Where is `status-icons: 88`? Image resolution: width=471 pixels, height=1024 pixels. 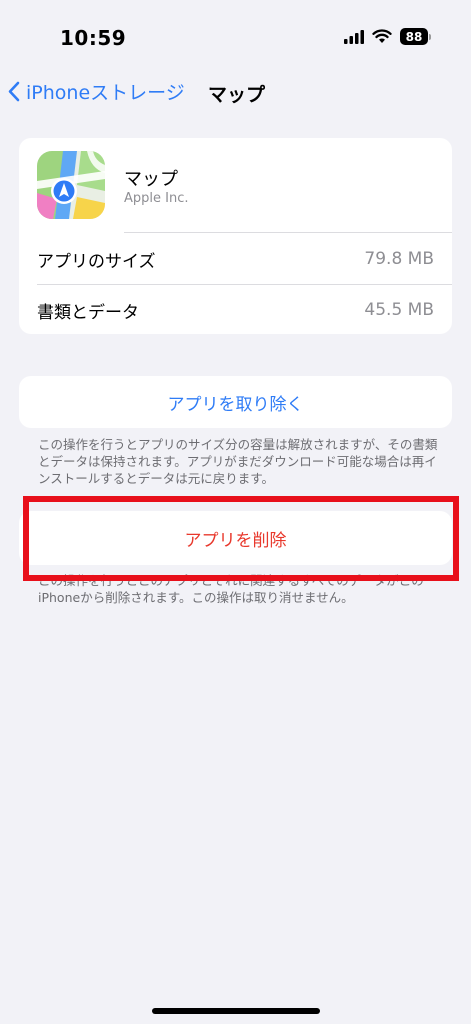
status-icons: 88 is located at coordinates (387, 36).